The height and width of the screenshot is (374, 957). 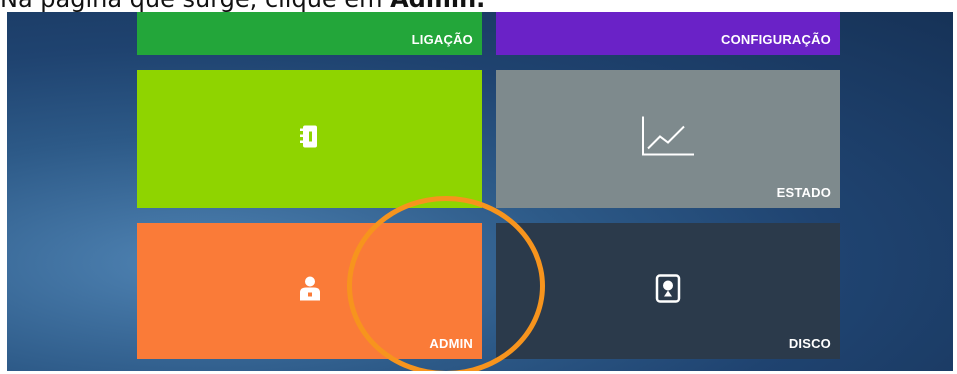 I want to click on user-icon, so click(x=310, y=291).